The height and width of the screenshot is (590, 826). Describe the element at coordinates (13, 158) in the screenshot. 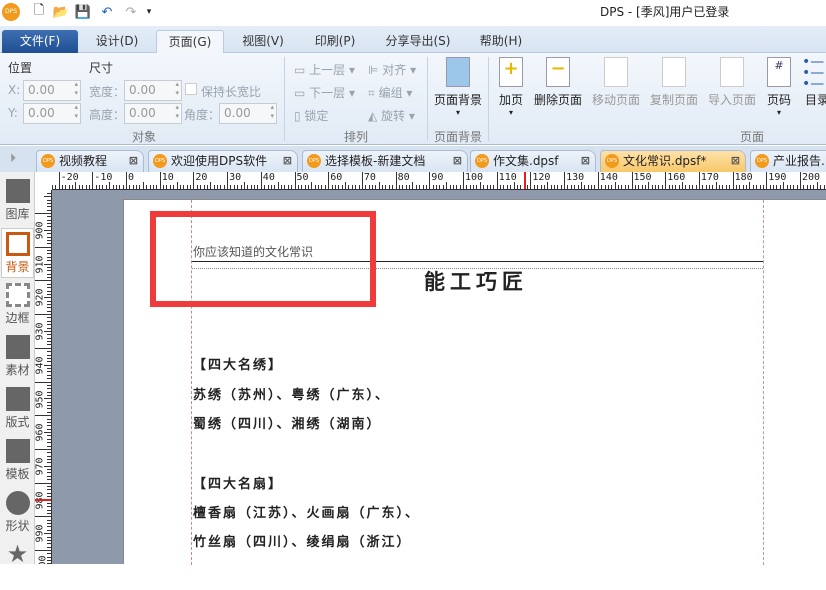

I see `collapse-panel-icon: ⏵` at that location.